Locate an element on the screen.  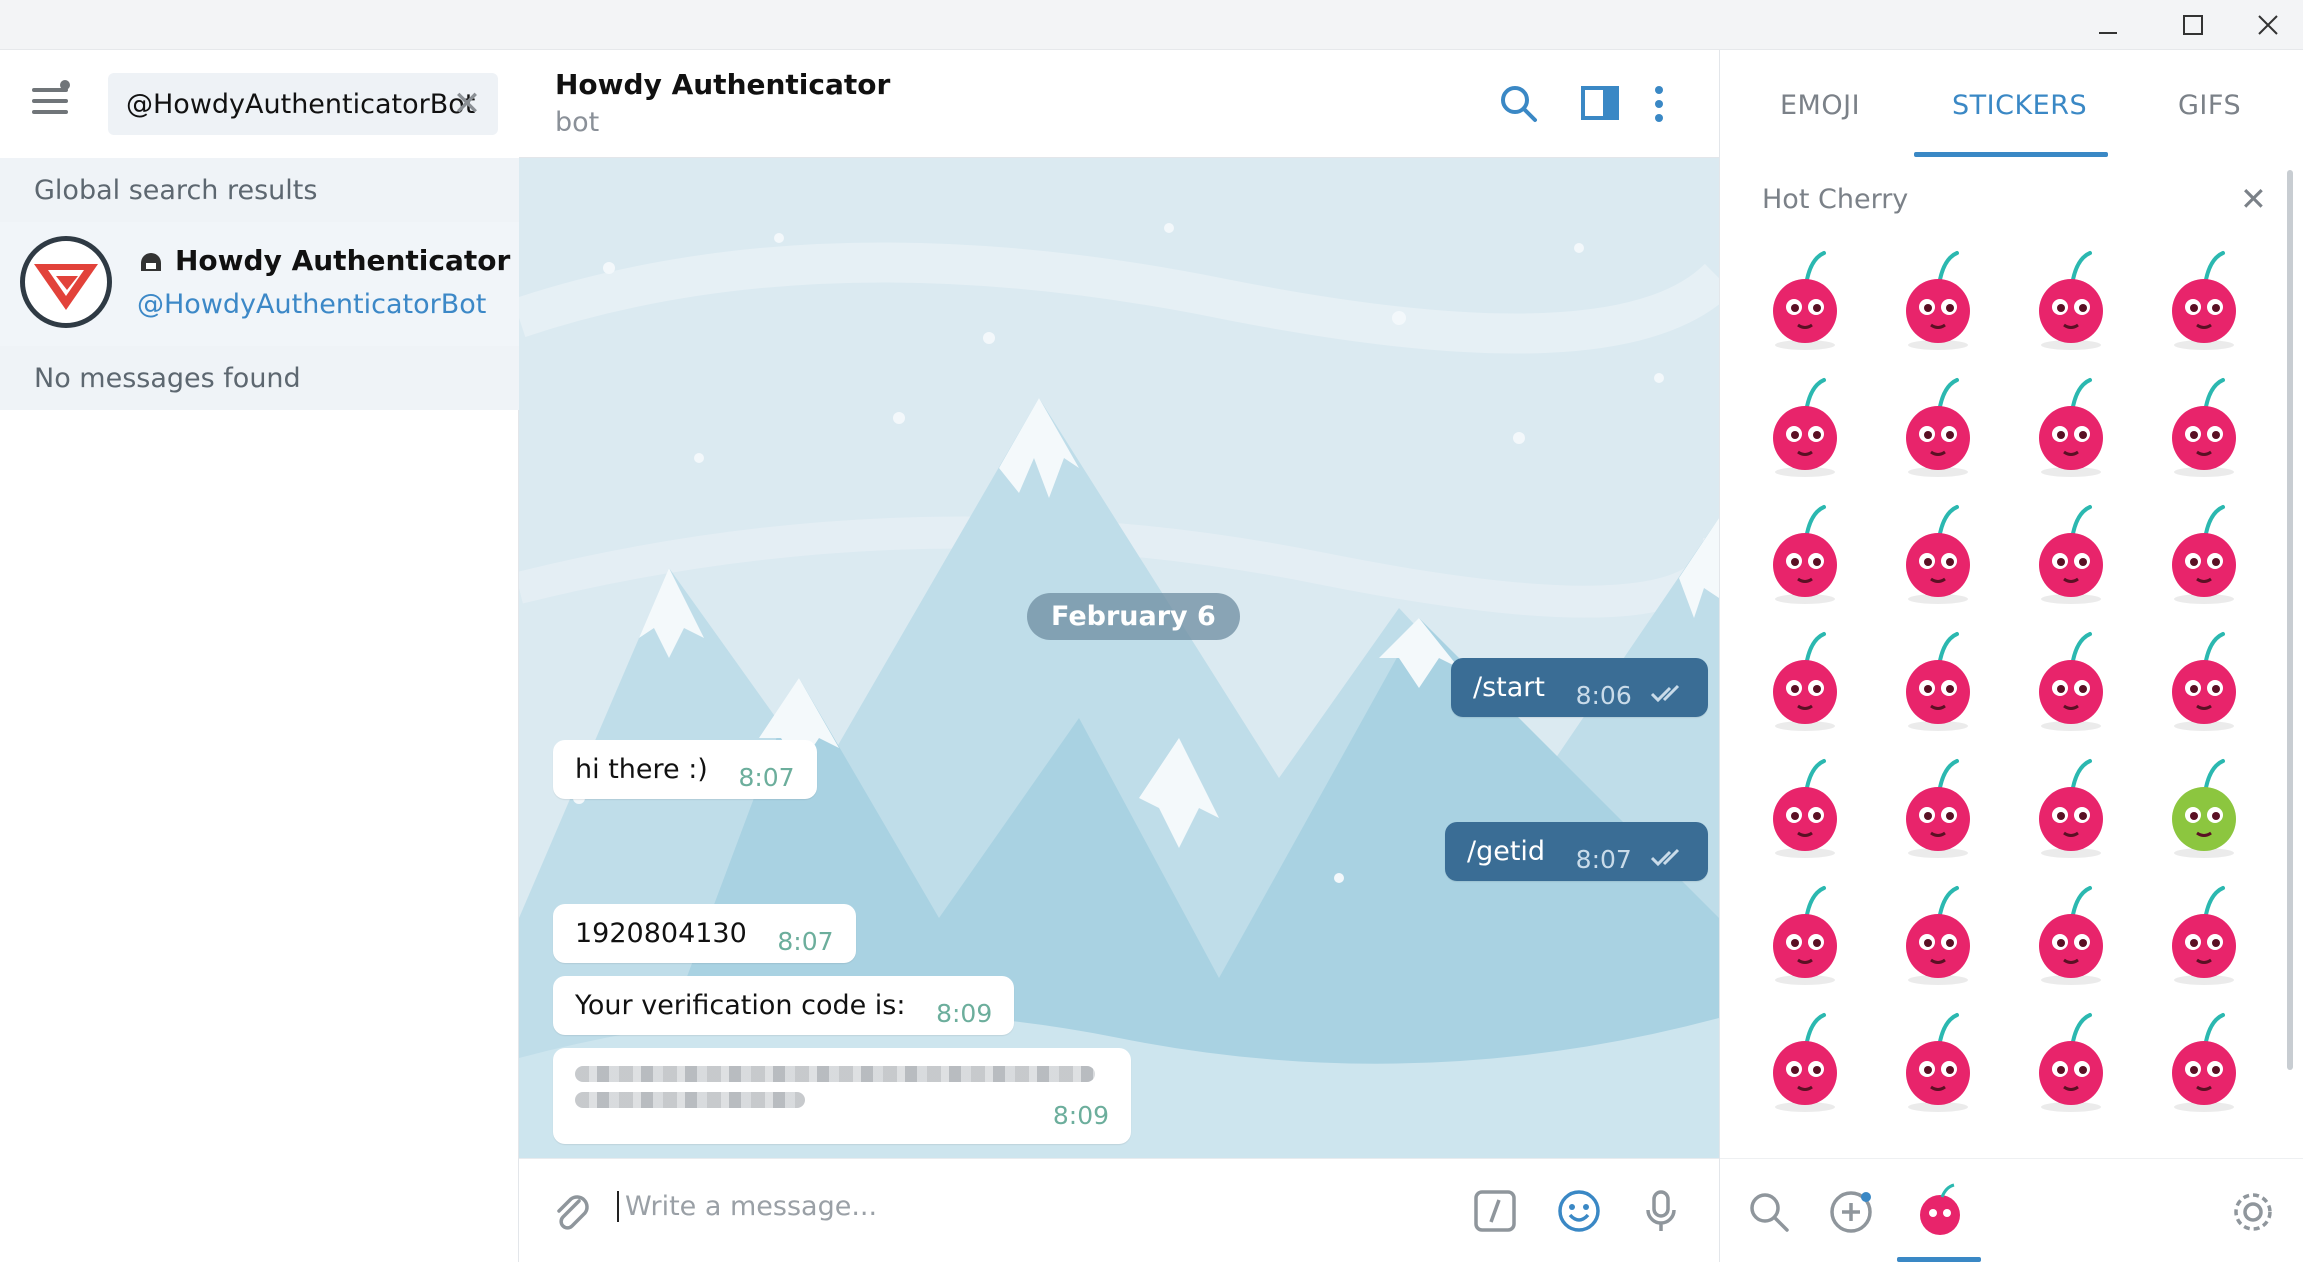
more-options-icon is located at coordinates (1671, 104).